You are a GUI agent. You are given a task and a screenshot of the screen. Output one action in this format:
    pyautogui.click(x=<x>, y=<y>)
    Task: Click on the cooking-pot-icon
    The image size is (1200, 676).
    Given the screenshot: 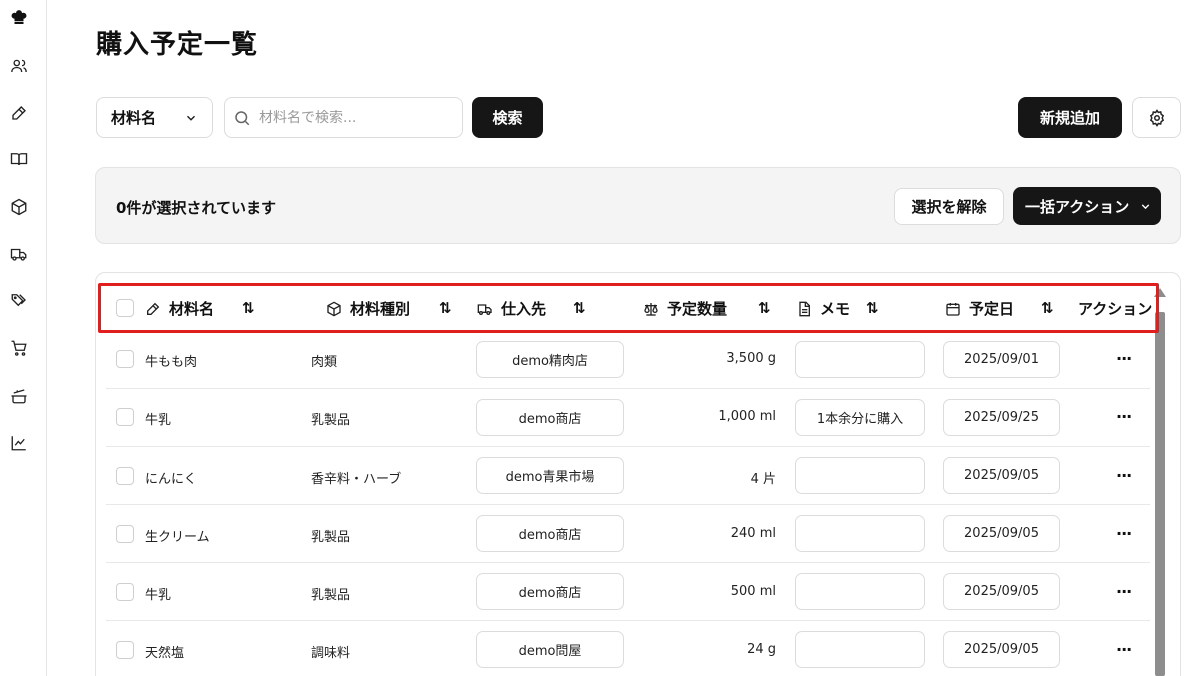 What is the action you would take?
    pyautogui.click(x=19, y=396)
    